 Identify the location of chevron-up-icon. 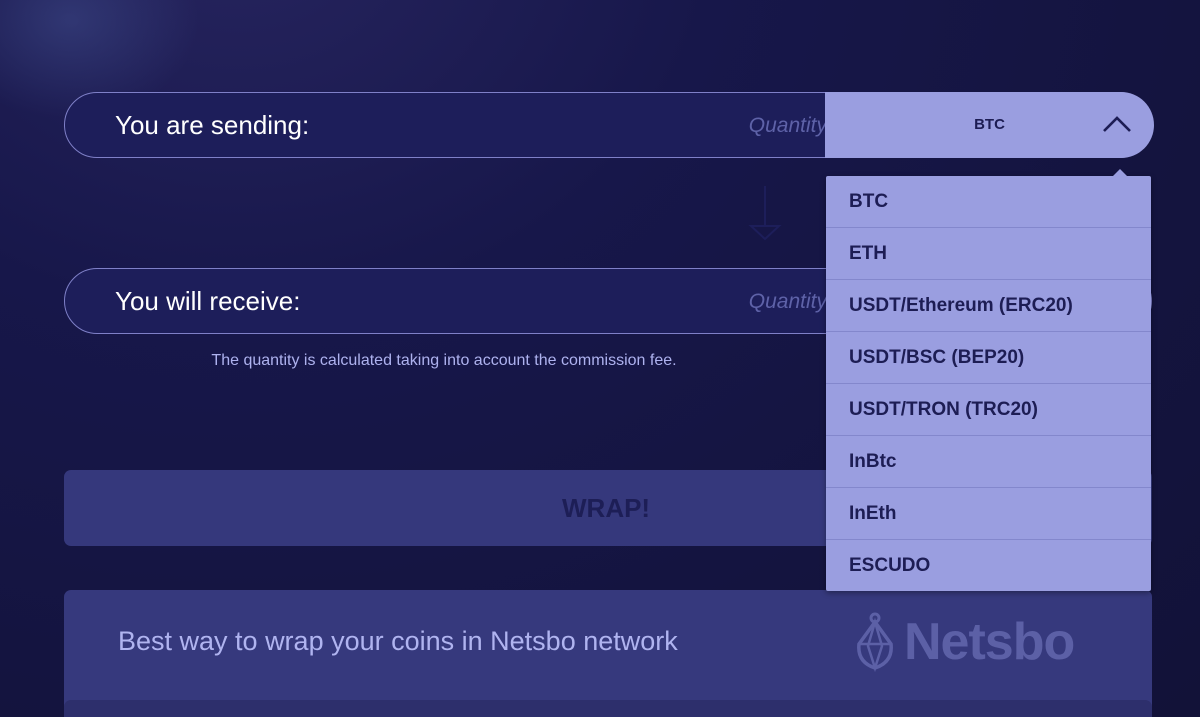
(1117, 124).